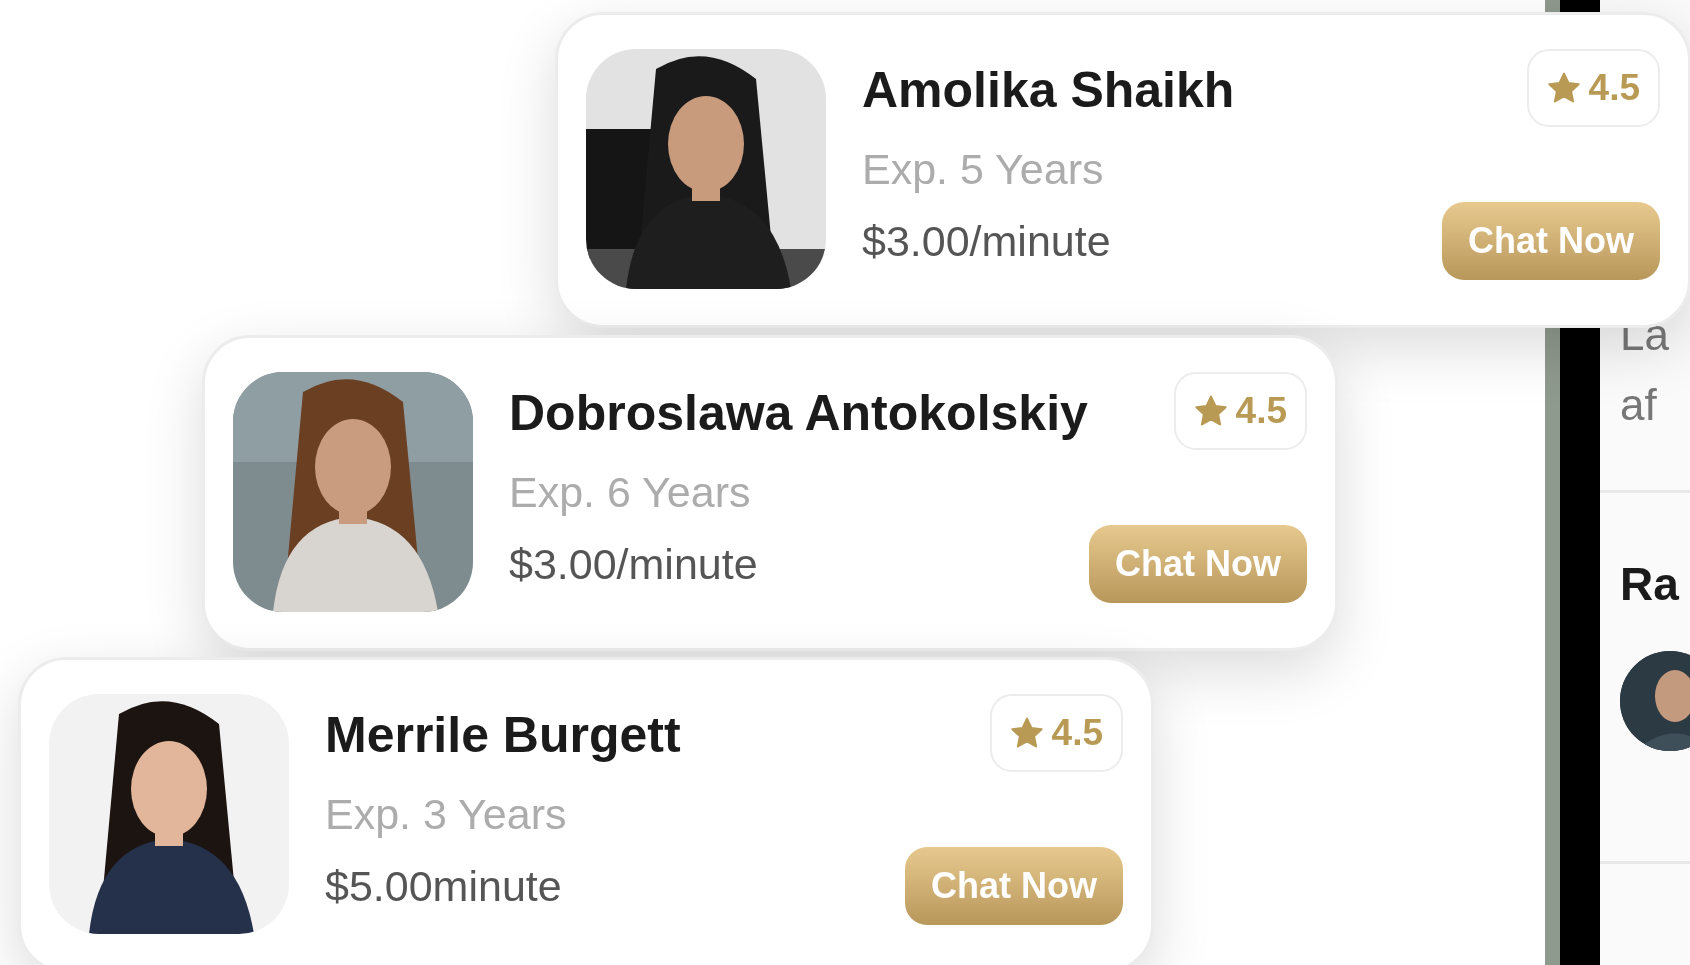 Image resolution: width=1690 pixels, height=965 pixels. What do you see at coordinates (630, 492) in the screenshot?
I see `experience-text: Exp. 6 Years` at bounding box center [630, 492].